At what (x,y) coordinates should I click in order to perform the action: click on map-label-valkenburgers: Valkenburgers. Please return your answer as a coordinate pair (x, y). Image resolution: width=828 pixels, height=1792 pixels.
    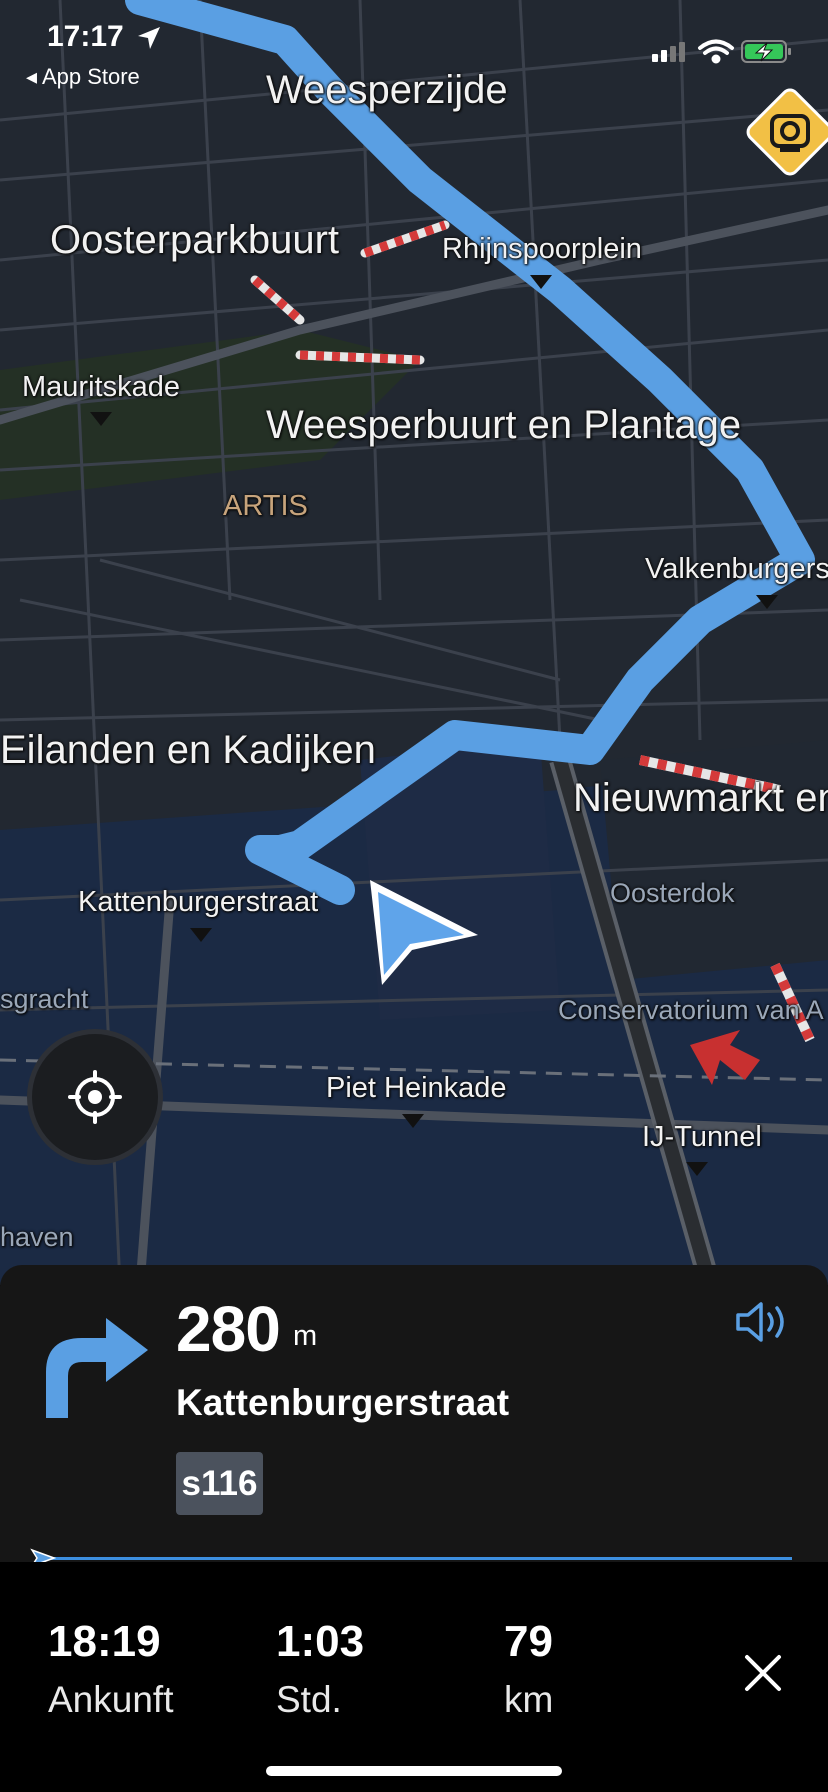
    Looking at the image, I should click on (736, 569).